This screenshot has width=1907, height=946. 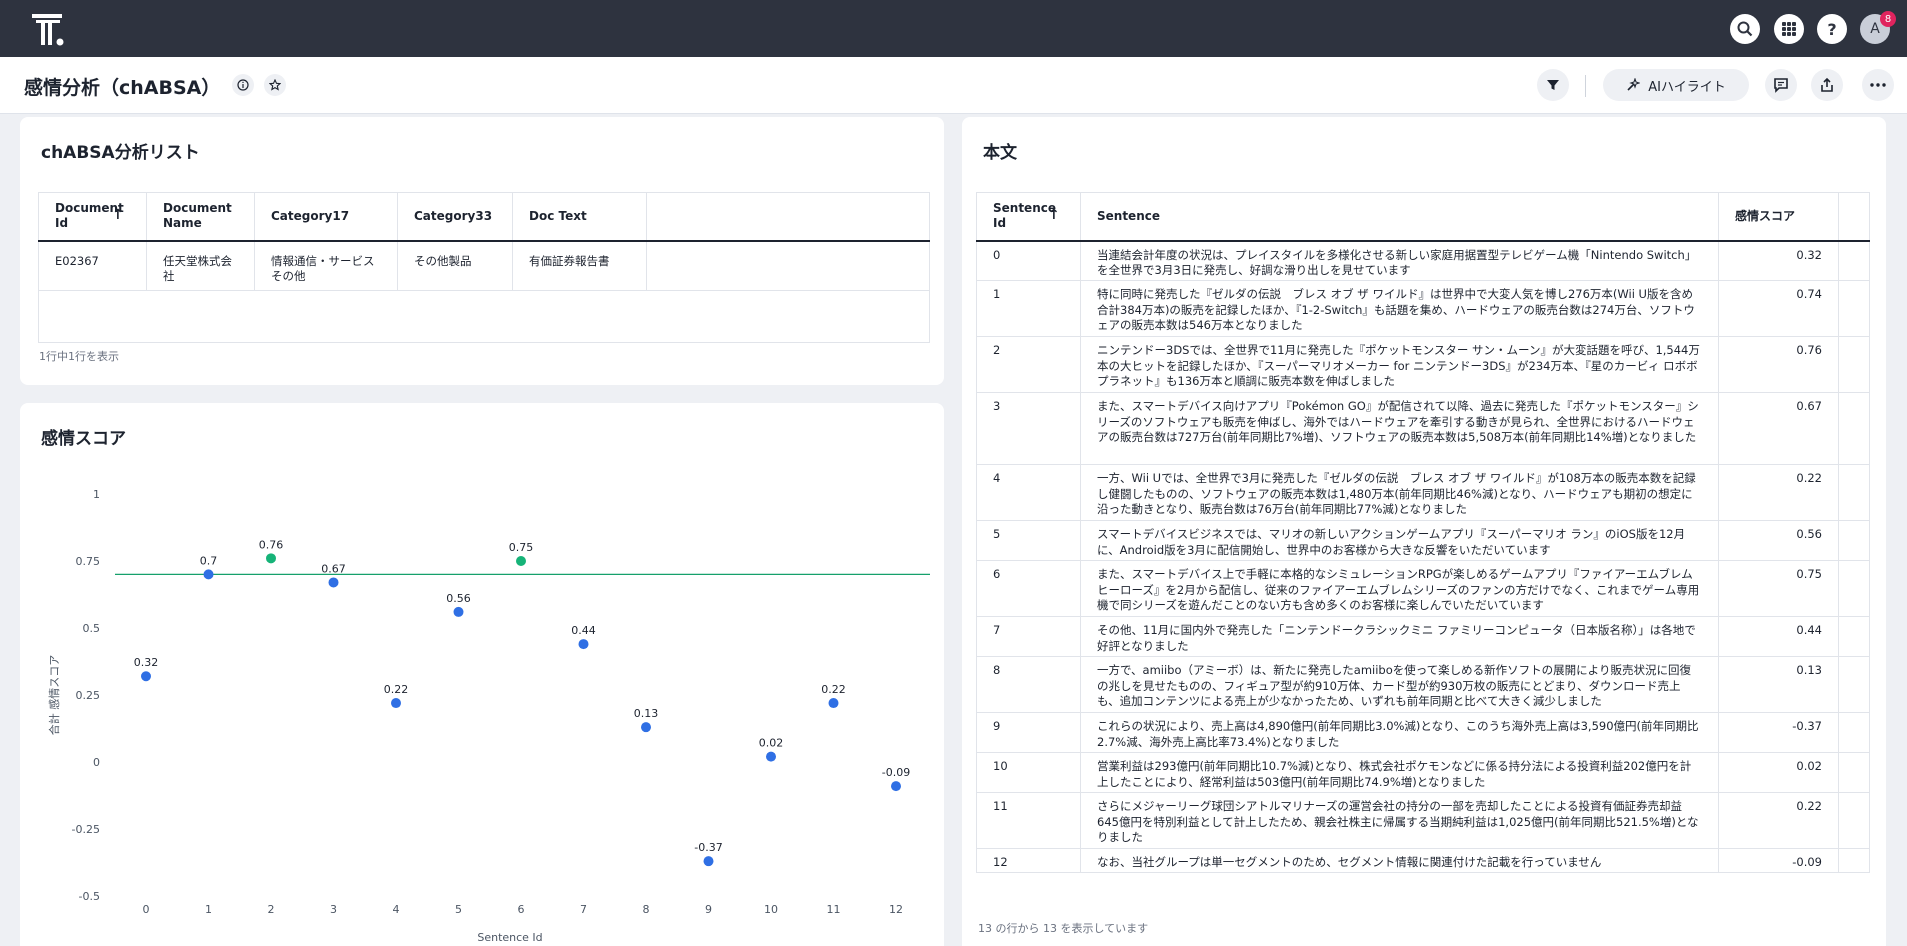 What do you see at coordinates (484, 316) in the screenshot?
I see `table-empty-row` at bounding box center [484, 316].